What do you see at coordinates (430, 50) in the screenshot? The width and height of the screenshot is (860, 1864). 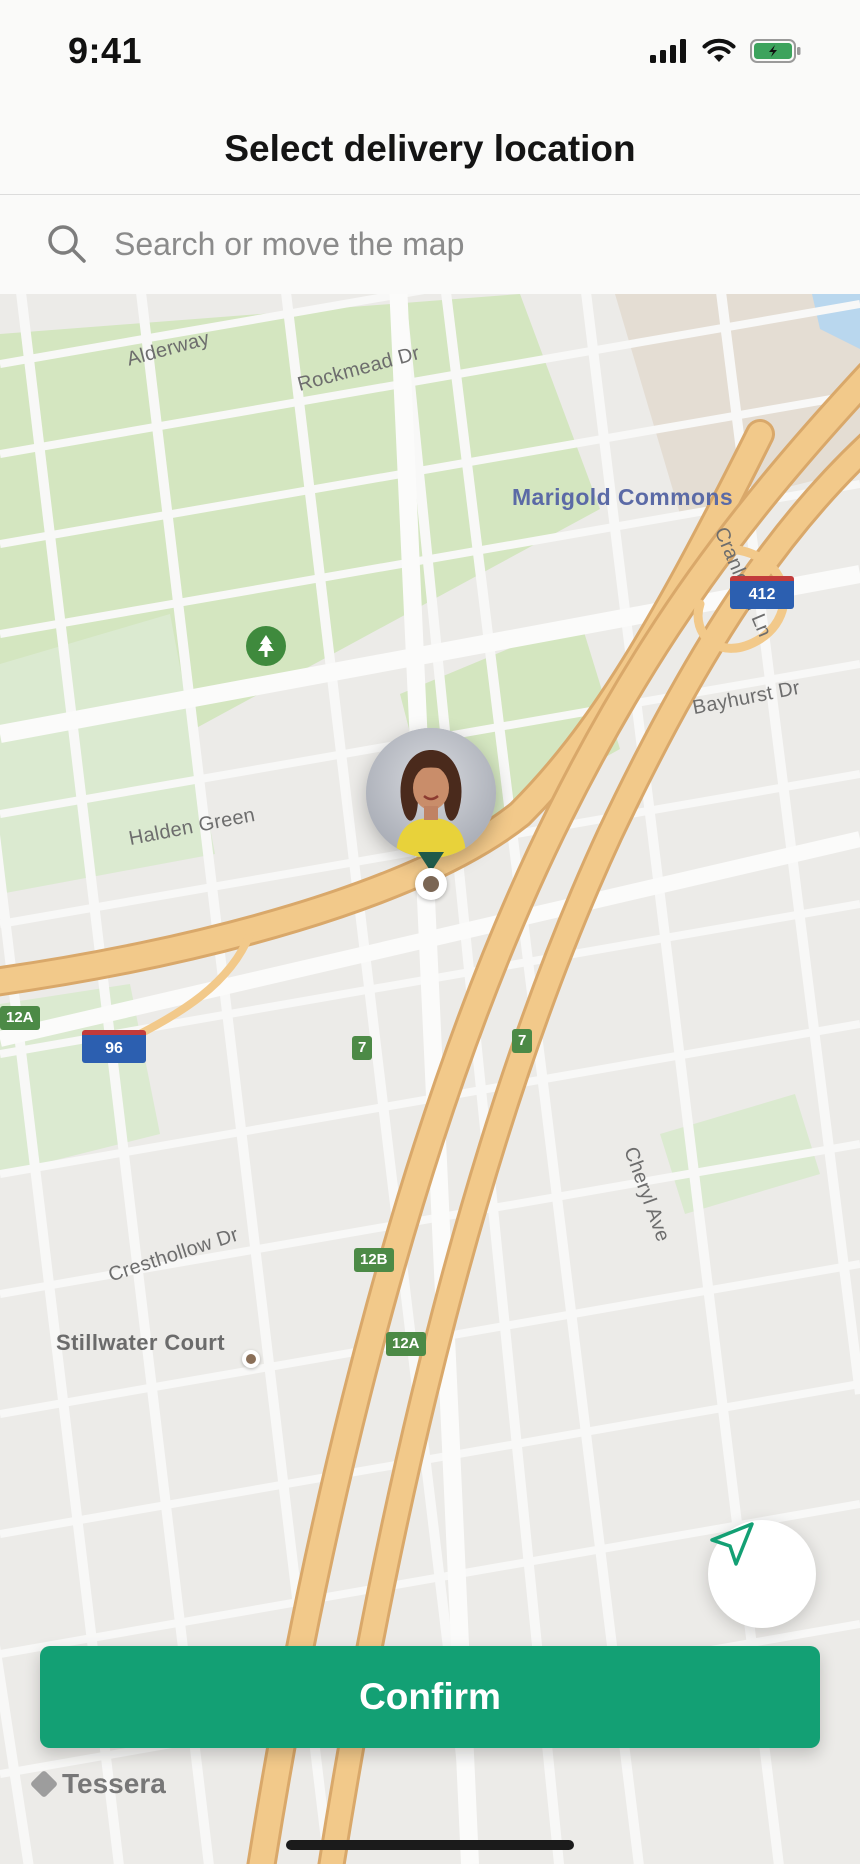 I see `status-bar: 9:41` at bounding box center [430, 50].